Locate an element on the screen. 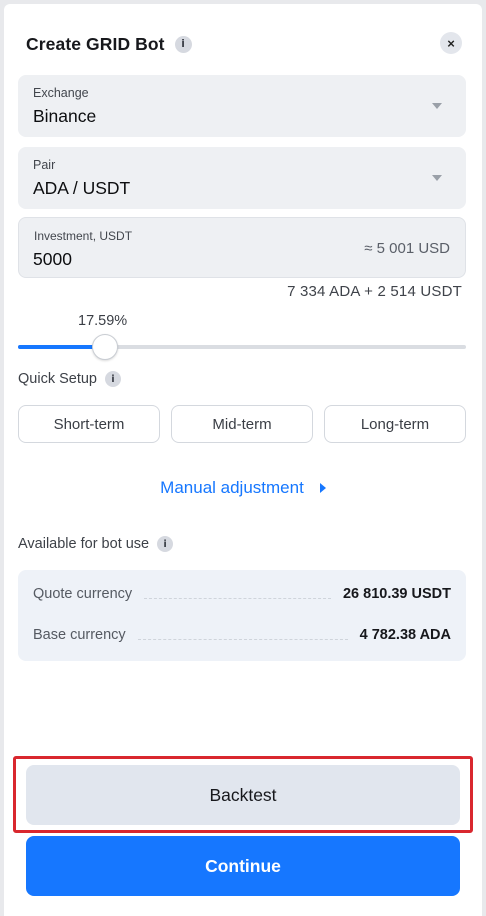  pair-label: Pair is located at coordinates (44, 165).